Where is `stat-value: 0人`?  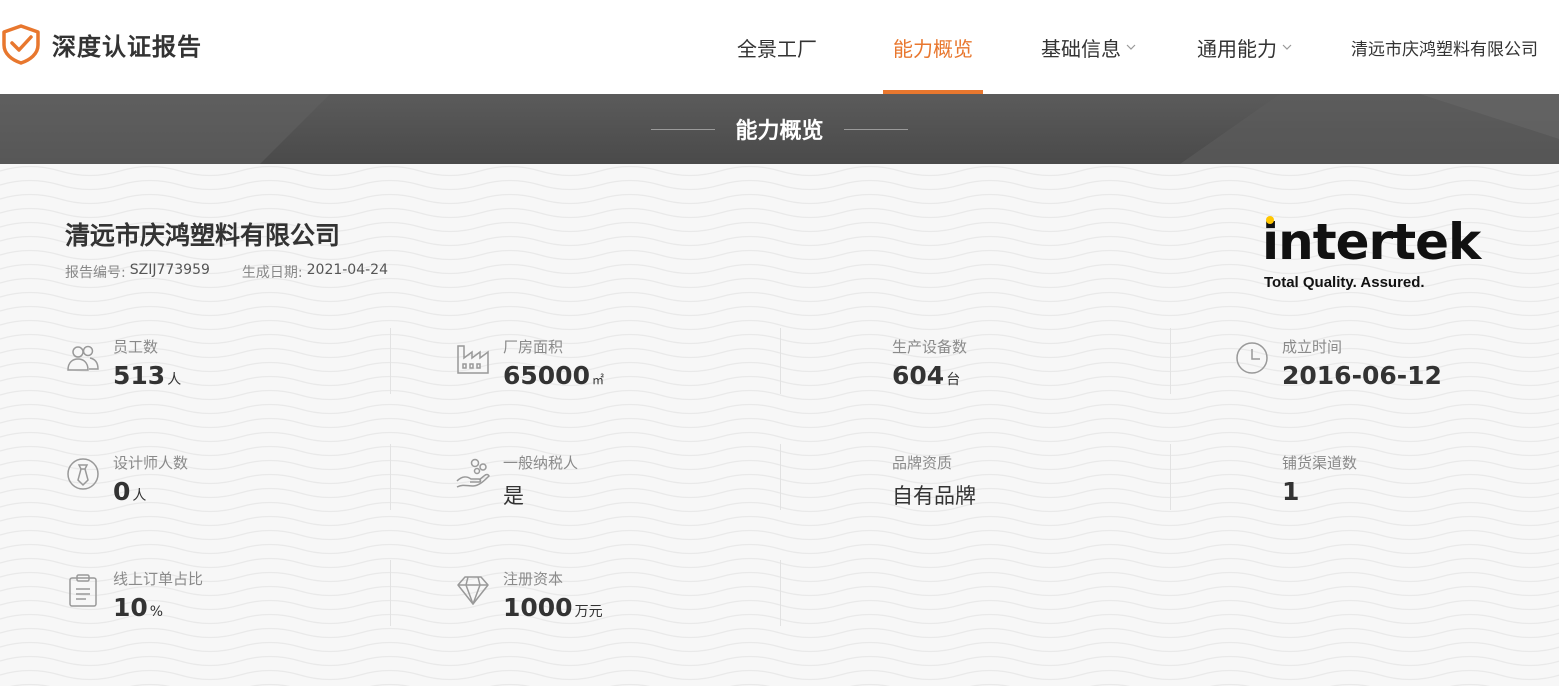
stat-value: 0人 is located at coordinates (129, 491).